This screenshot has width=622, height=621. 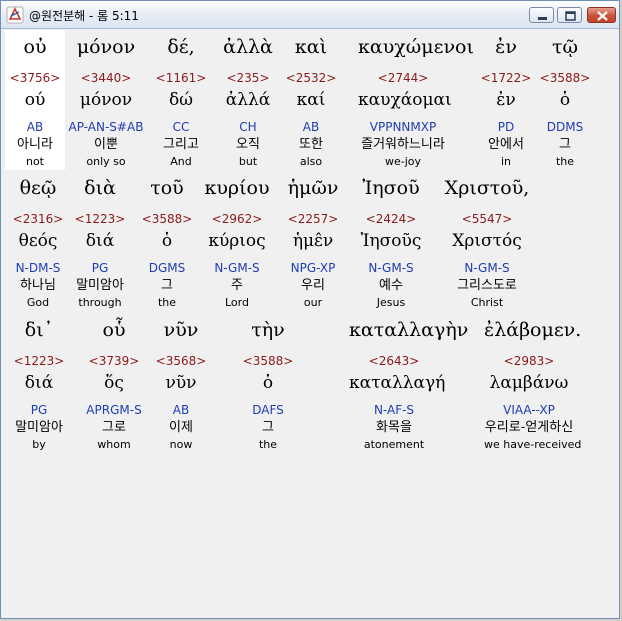 I want to click on strong-number: <2532>, so click(x=311, y=78).